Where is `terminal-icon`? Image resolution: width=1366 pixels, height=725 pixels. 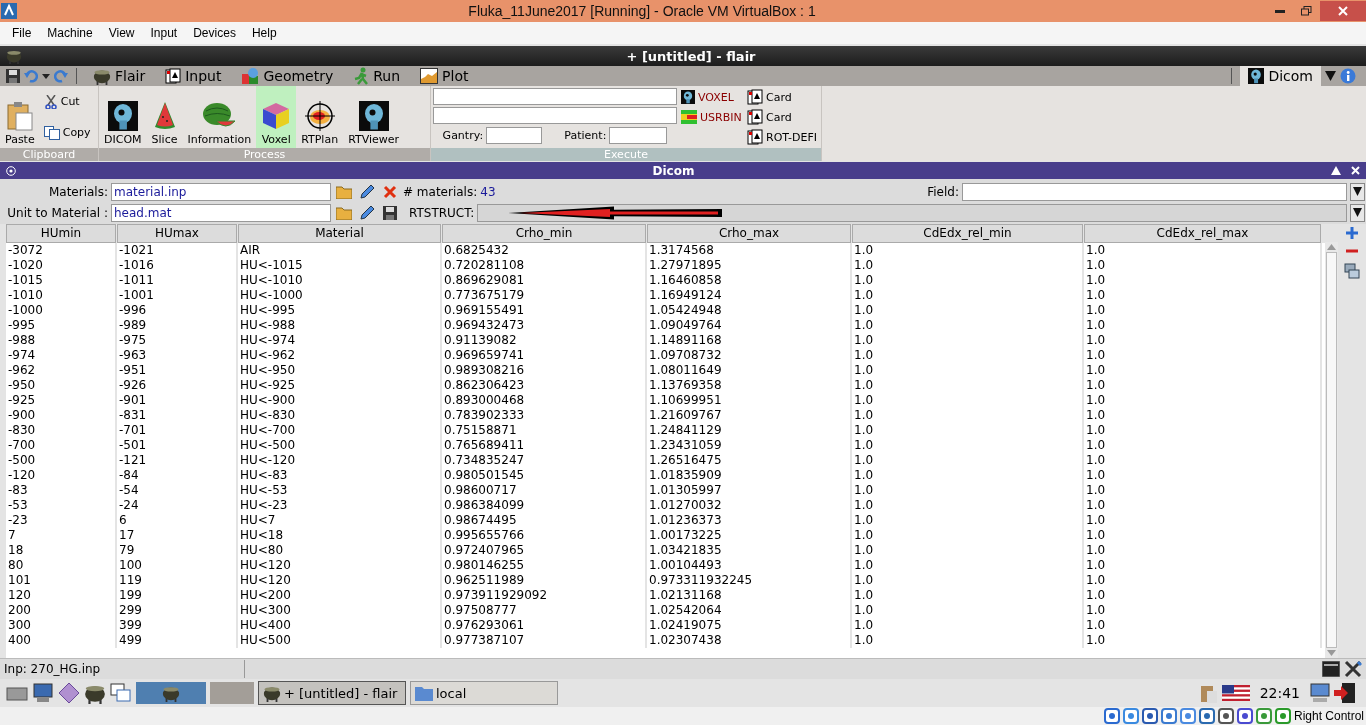
terminal-icon is located at coordinates (1331, 669).